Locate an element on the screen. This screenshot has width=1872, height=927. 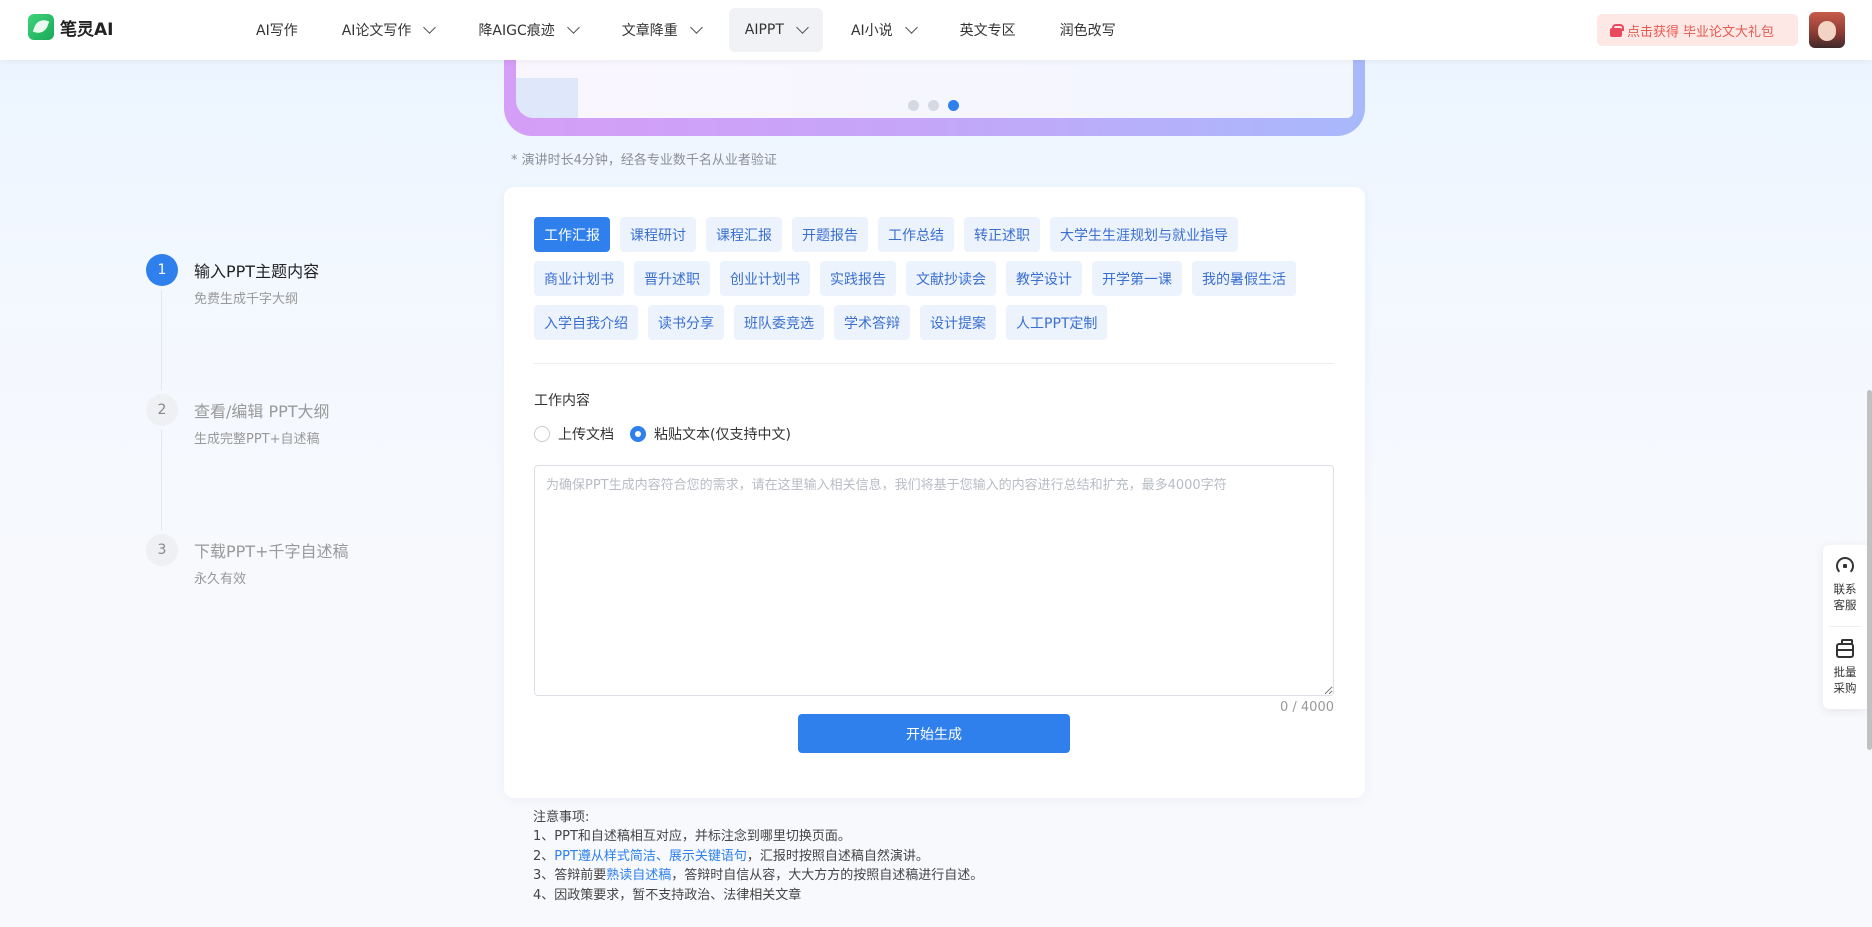
nav-ai-novel: AI小说 is located at coordinates (883, 30).